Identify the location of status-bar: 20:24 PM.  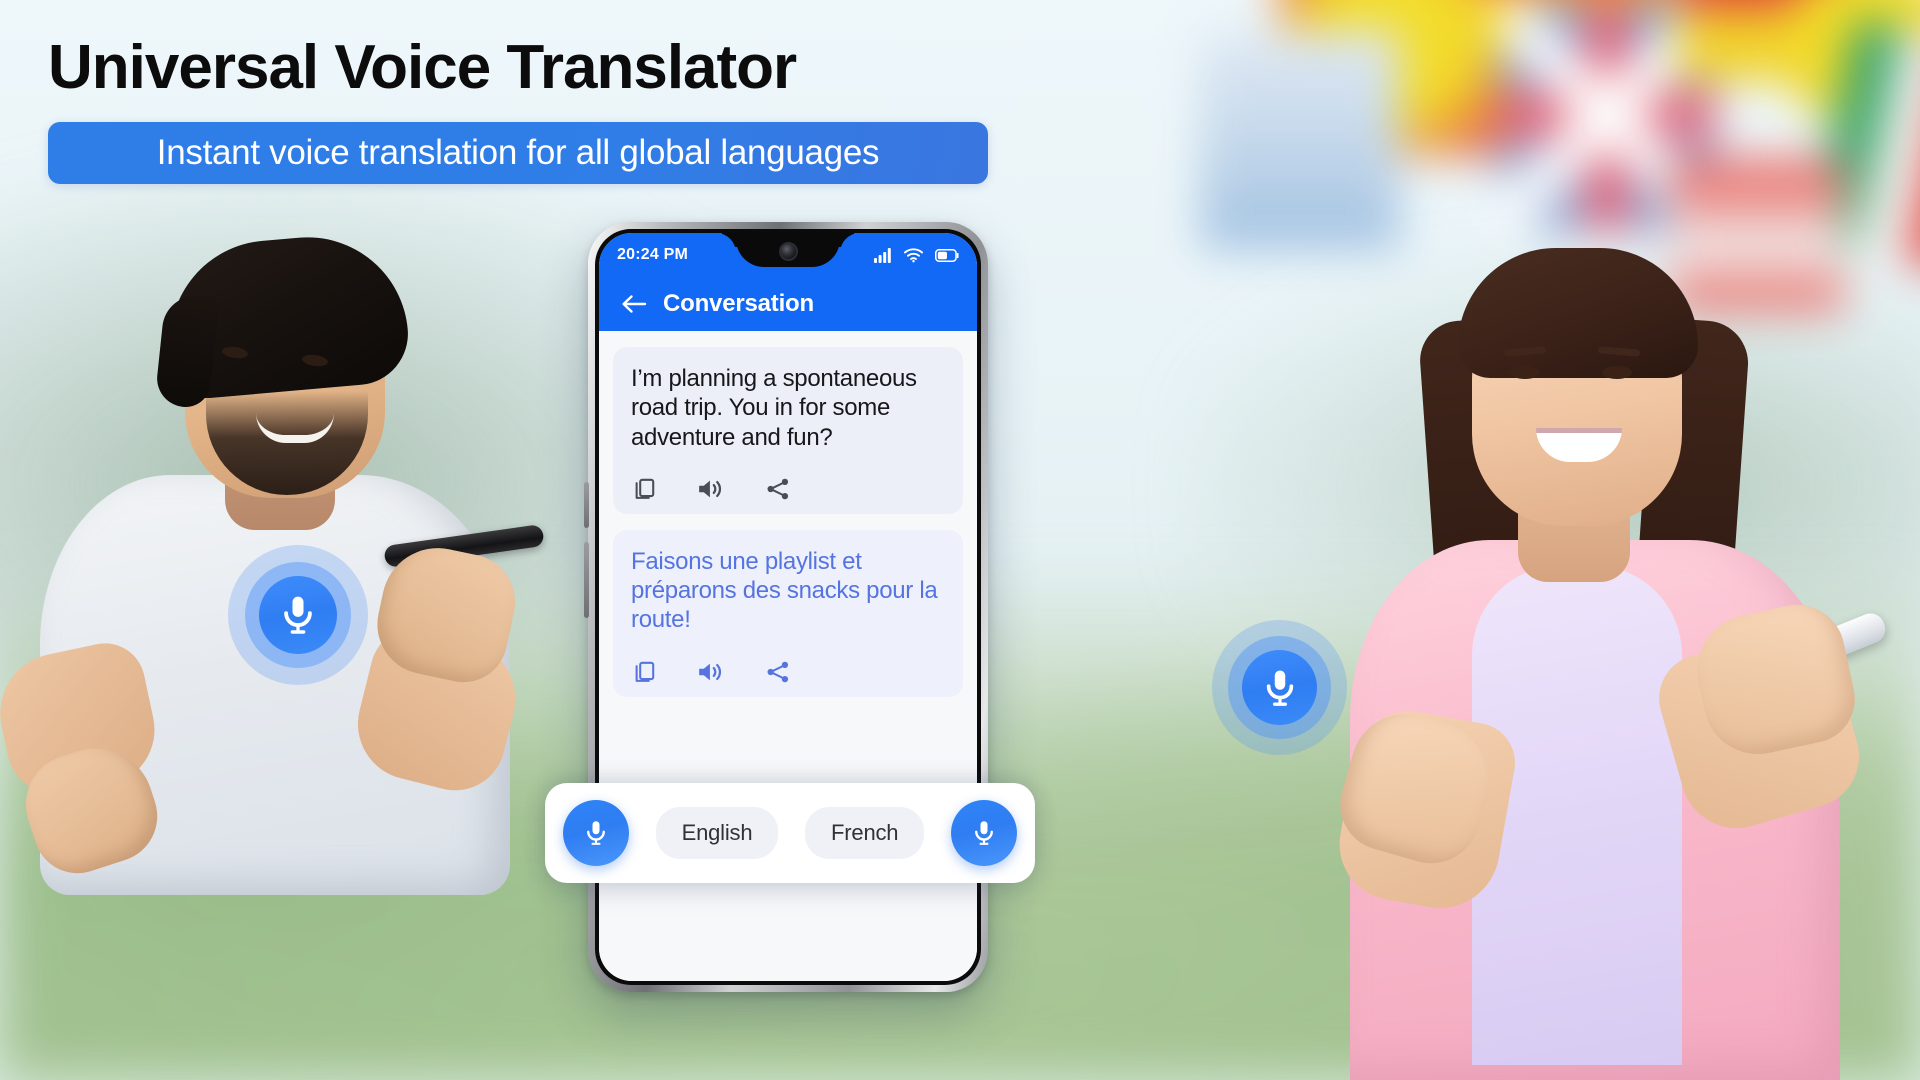
(788, 255).